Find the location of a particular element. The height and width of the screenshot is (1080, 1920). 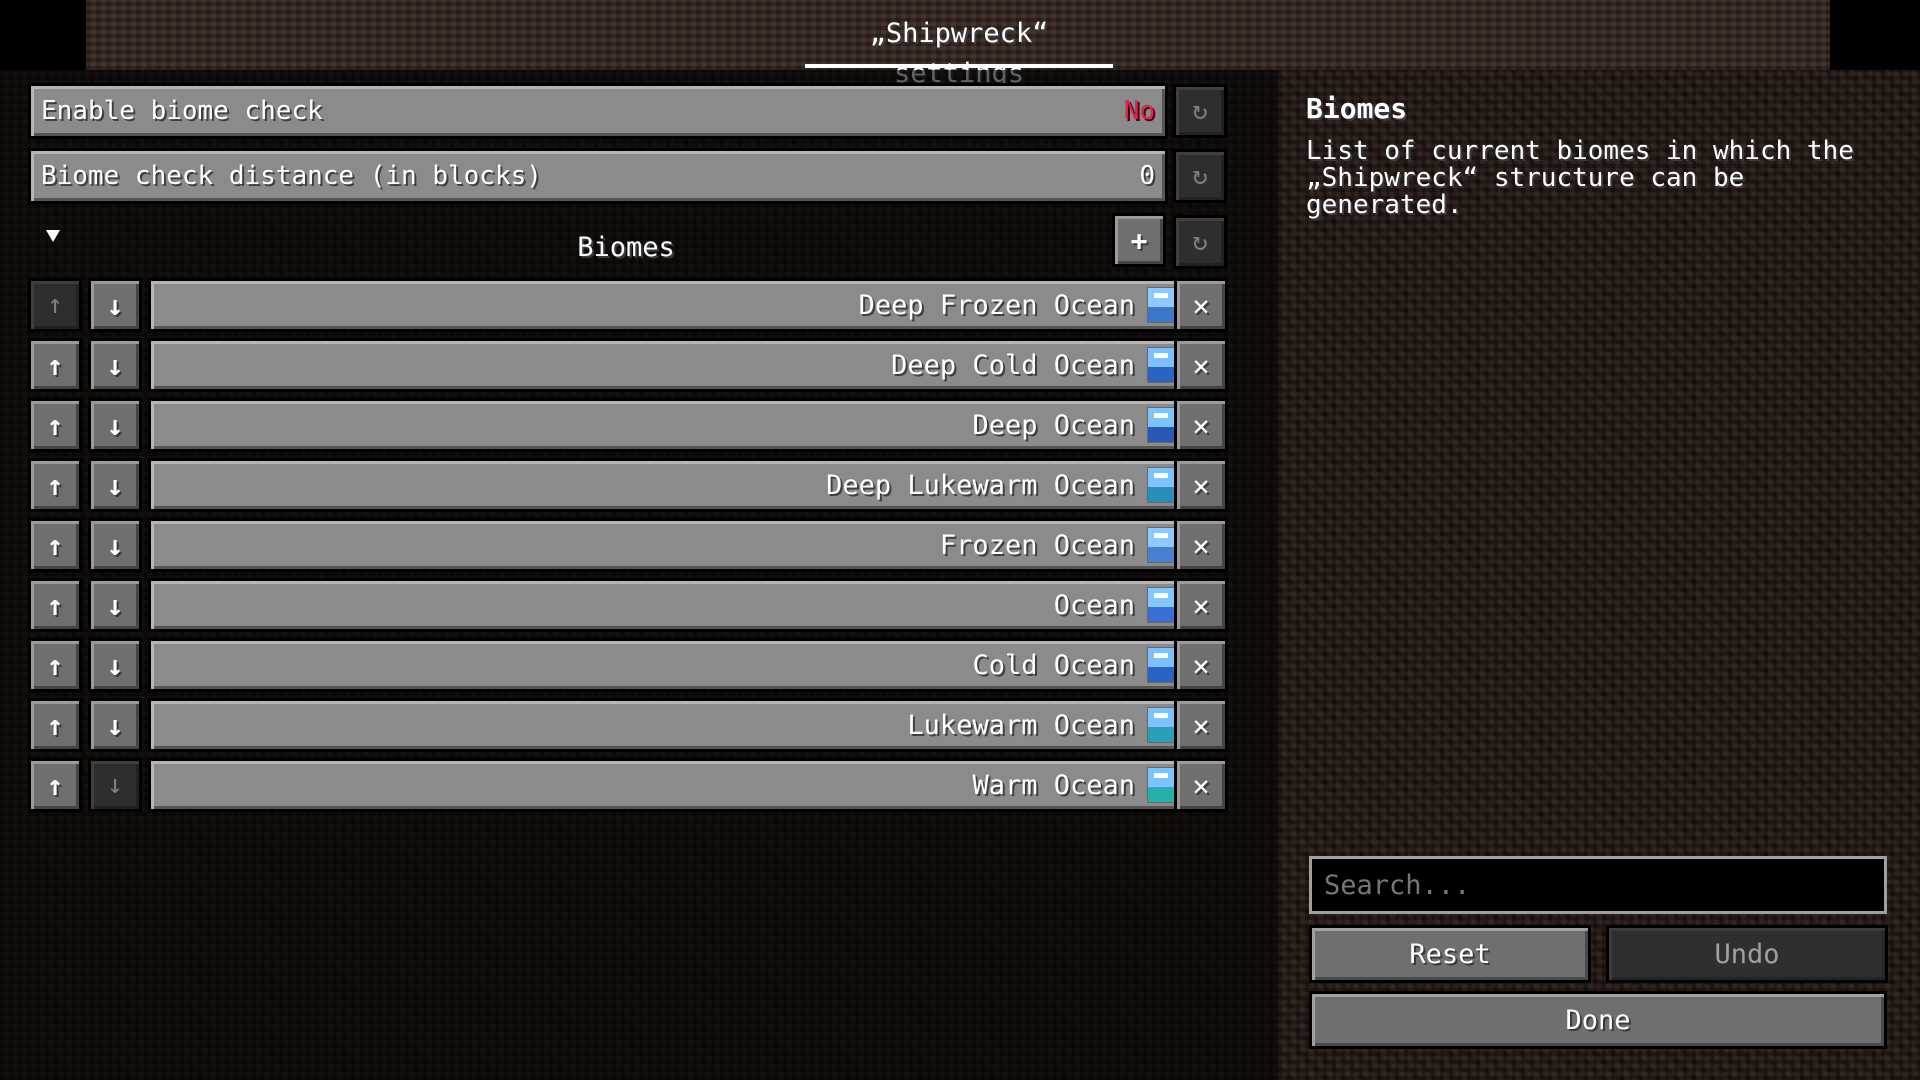

tab-shipwreck-settings: „Shipwreck“ settings is located at coordinates (959, 51).